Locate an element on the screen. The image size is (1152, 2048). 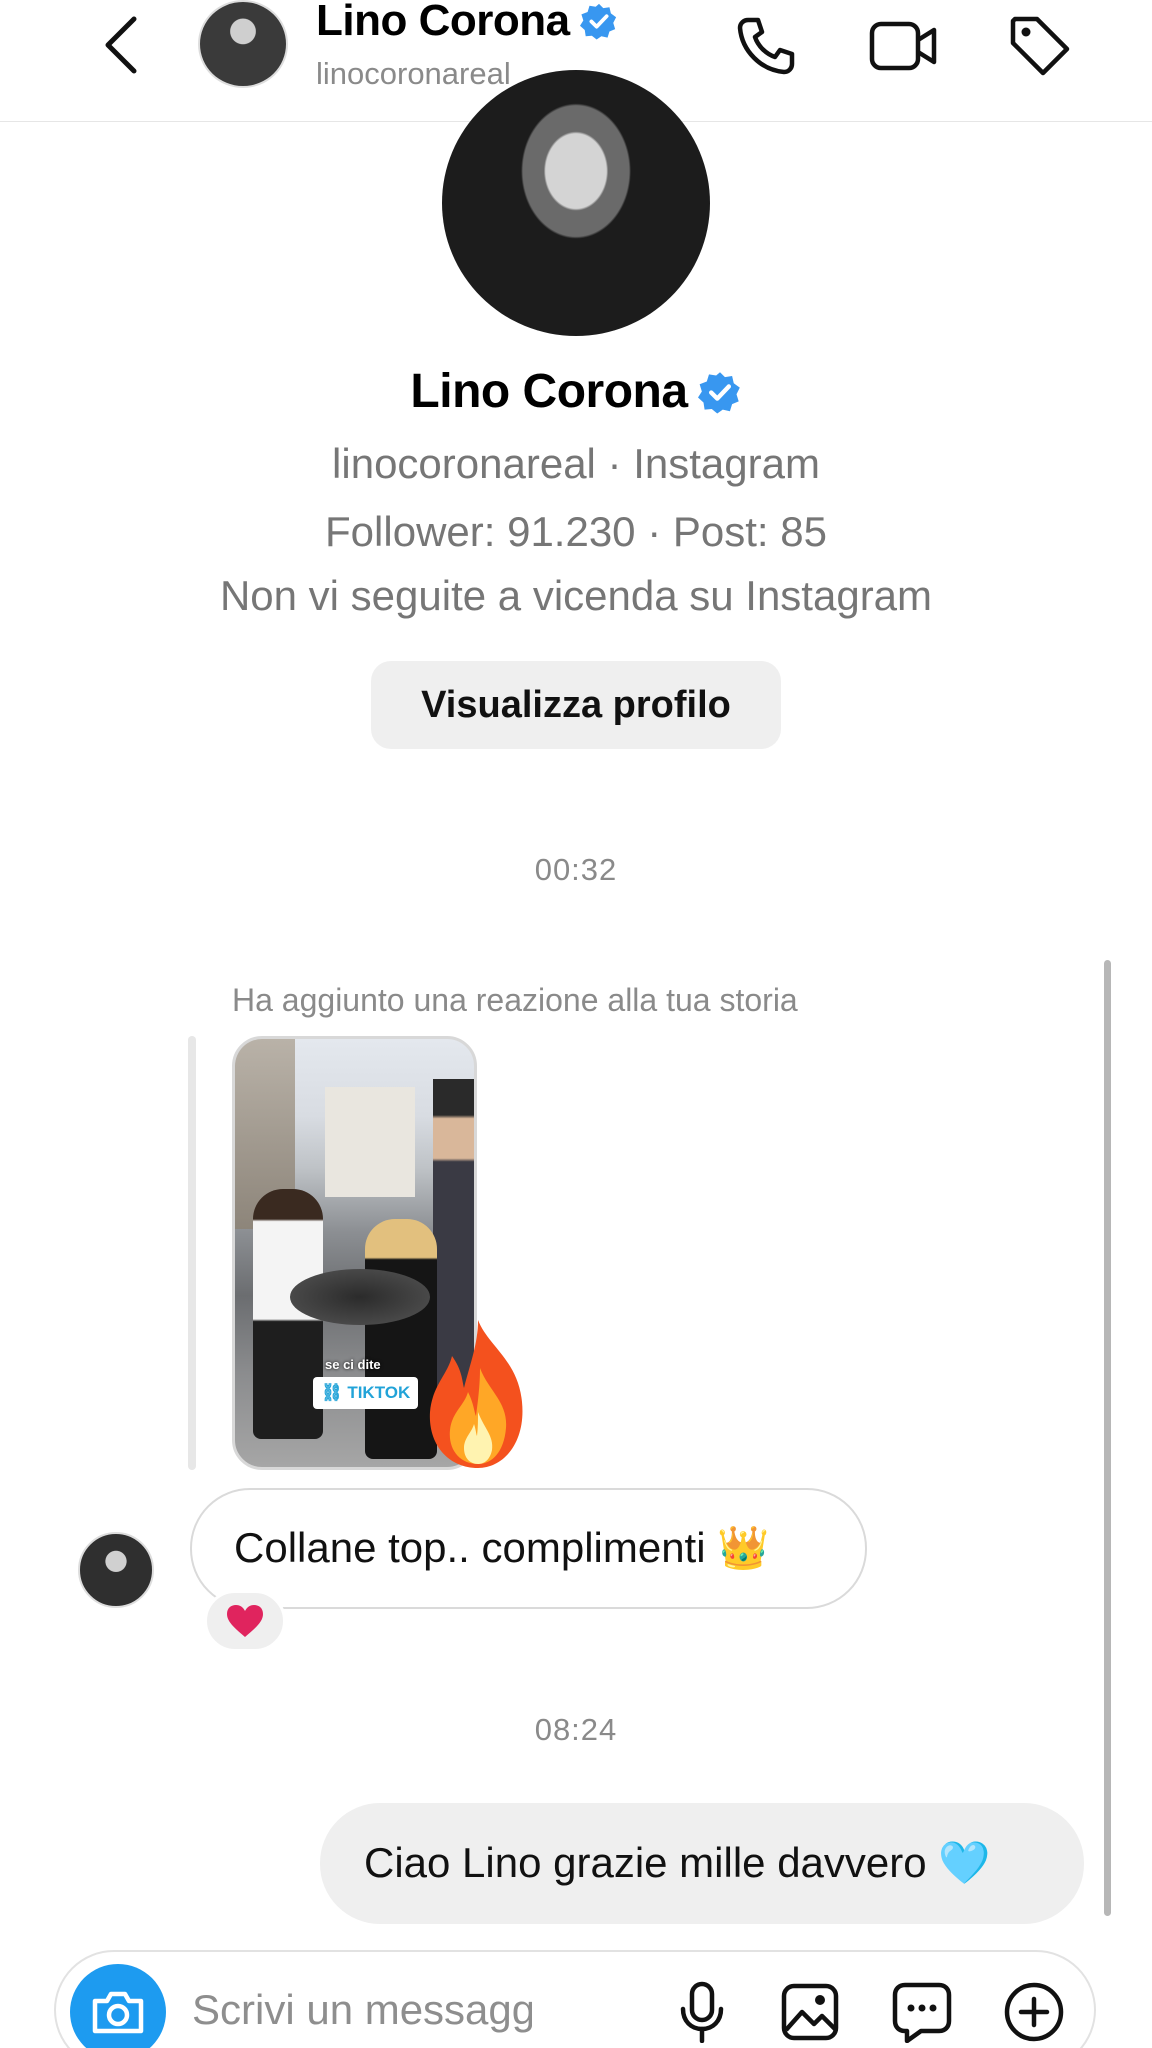
call-button is located at coordinates (766, 46).